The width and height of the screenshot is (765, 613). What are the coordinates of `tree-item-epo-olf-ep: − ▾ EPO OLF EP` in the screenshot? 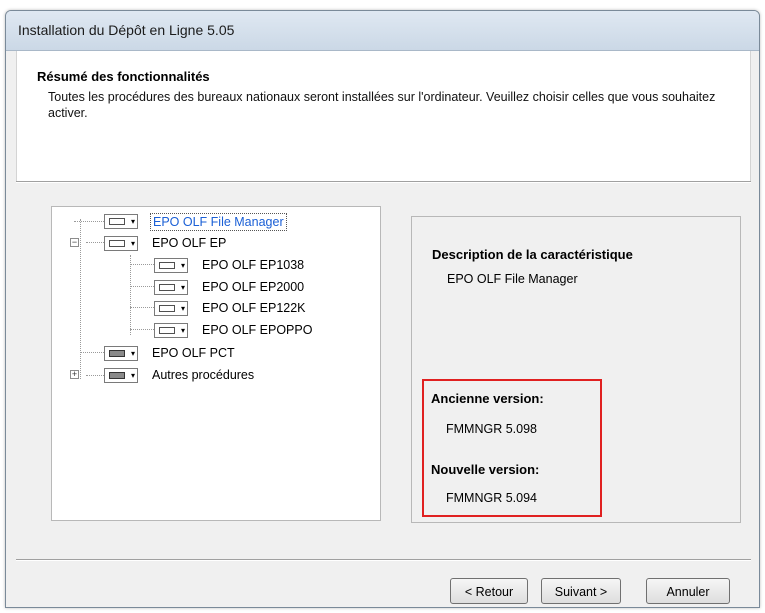 It's located at (212, 243).